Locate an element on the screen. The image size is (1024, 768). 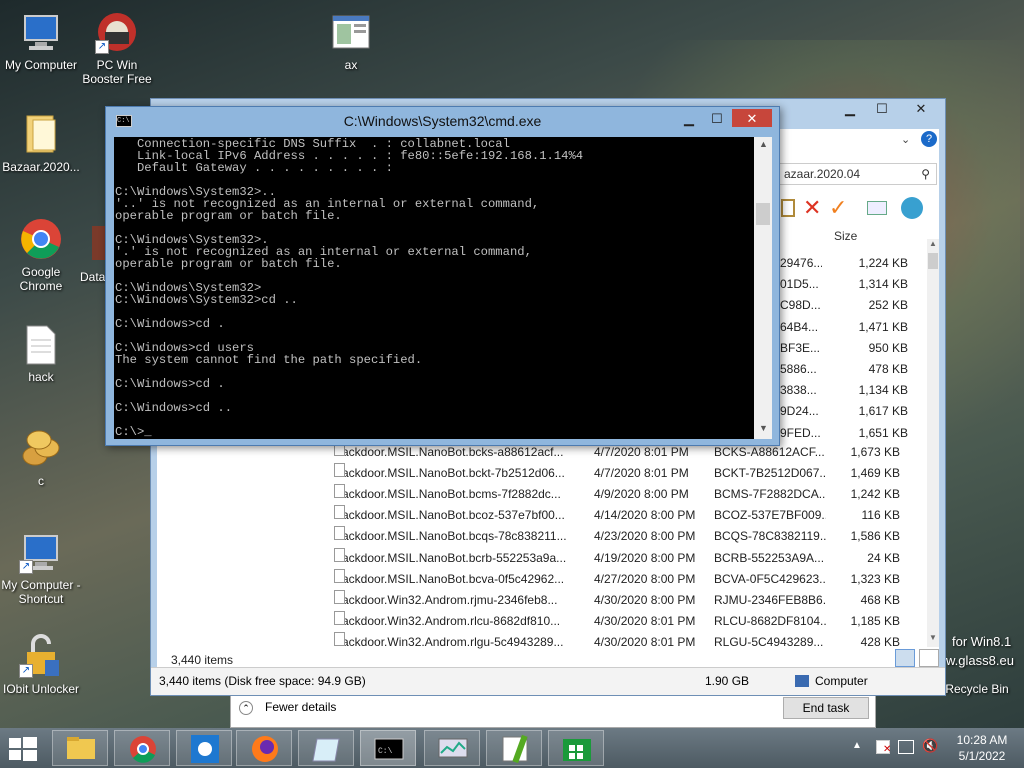
sun-icon is located at coordinates (205, 749).